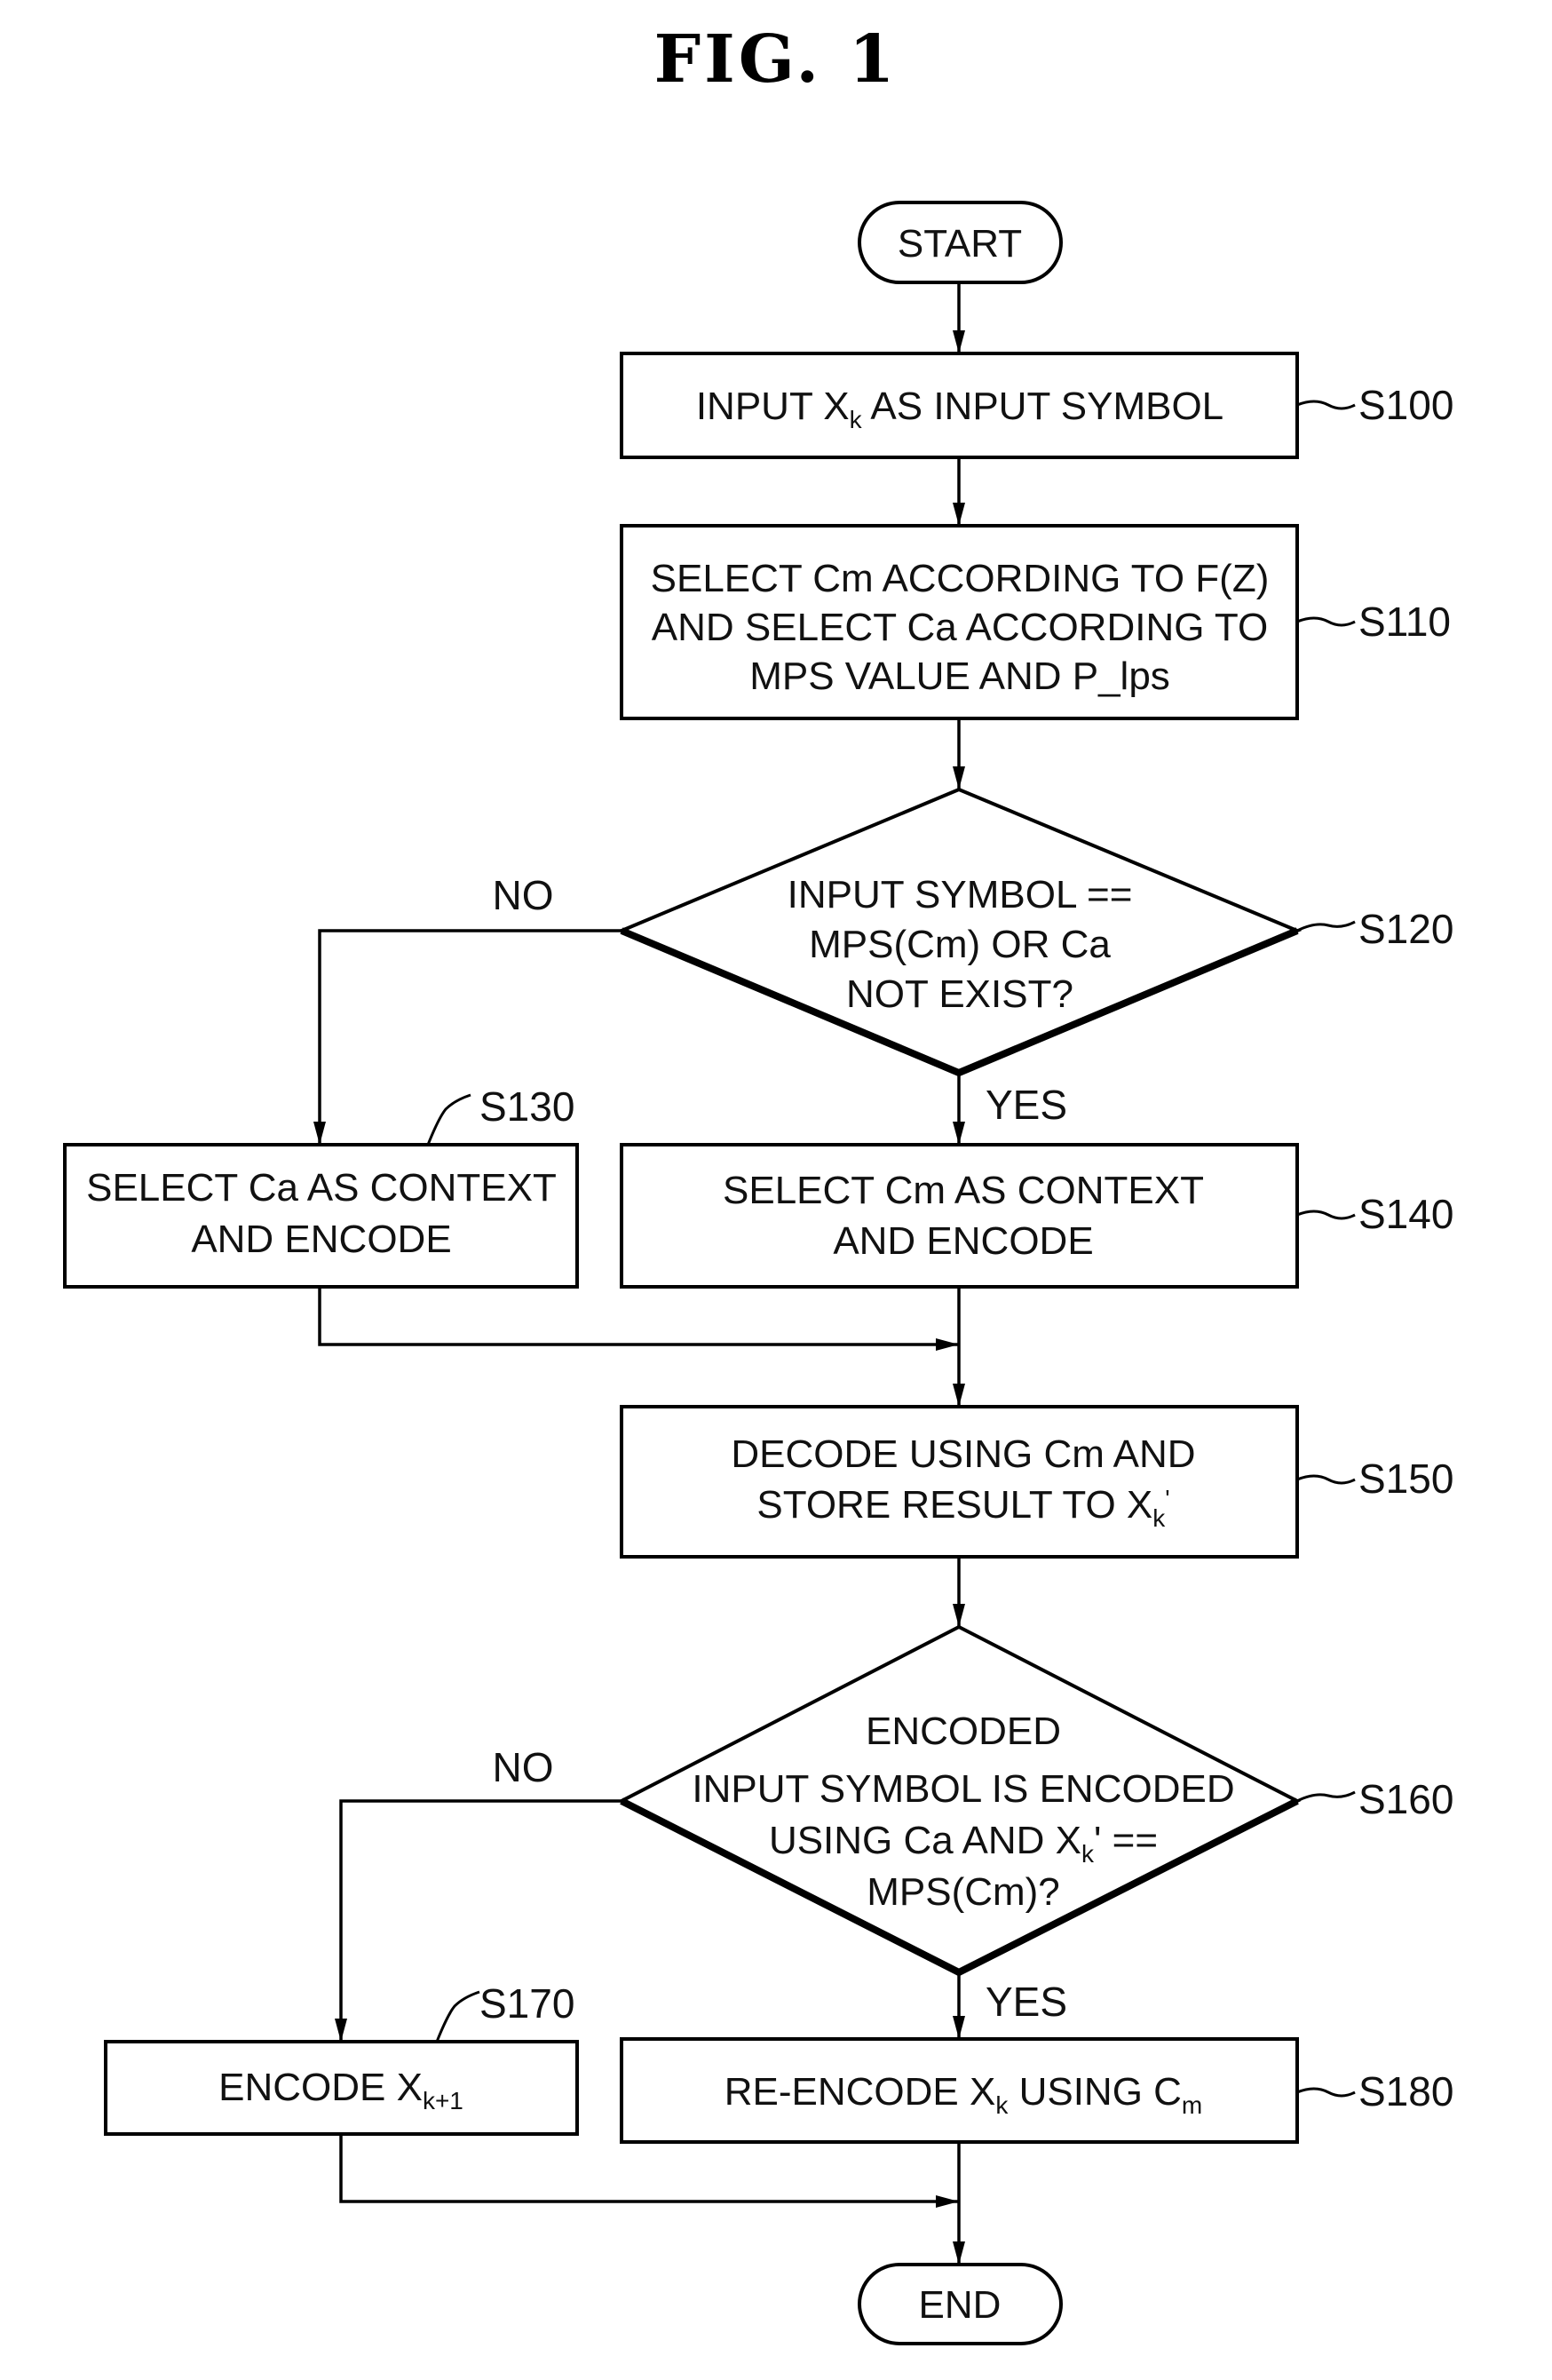 The width and height of the screenshot is (1552, 2380). Describe the element at coordinates (1405, 929) in the screenshot. I see `s120-ref: S120` at that location.